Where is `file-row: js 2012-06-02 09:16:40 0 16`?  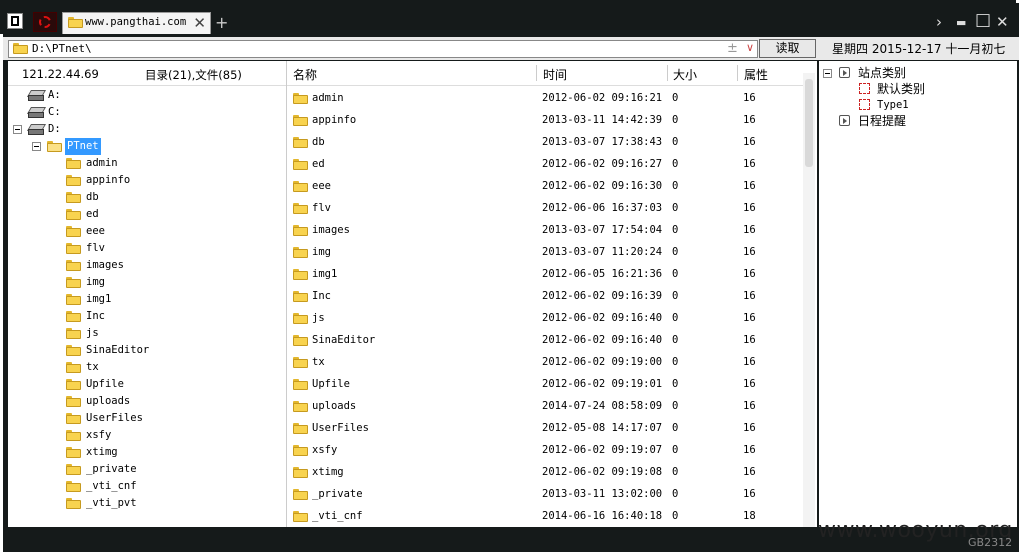 file-row: js 2012-06-02 09:16:40 0 16 is located at coordinates (545, 318).